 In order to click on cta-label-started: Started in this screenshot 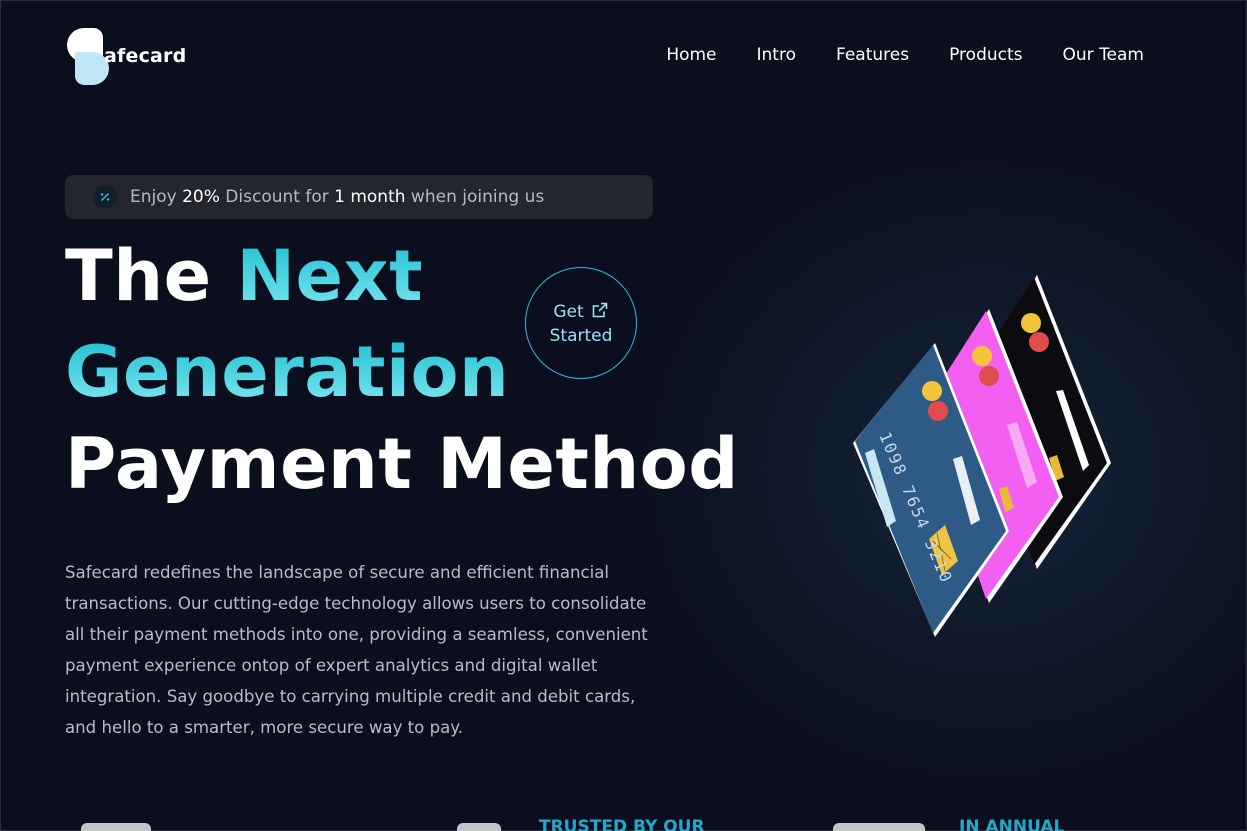, I will do `click(581, 335)`.